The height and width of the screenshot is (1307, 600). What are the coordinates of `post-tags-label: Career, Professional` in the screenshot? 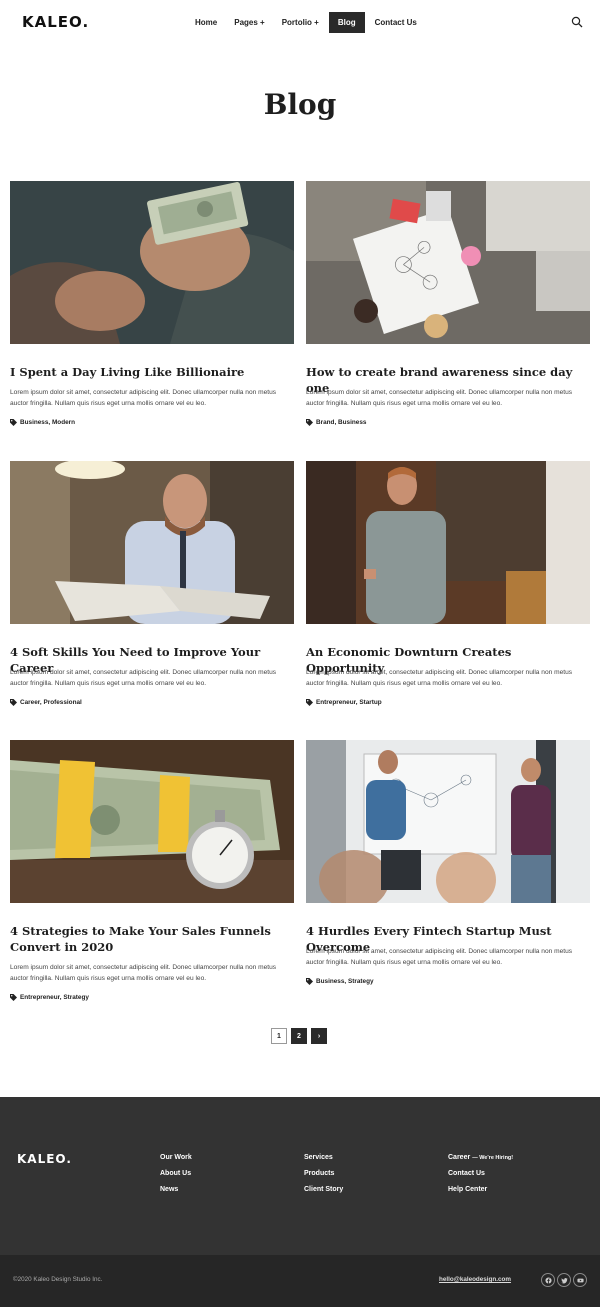 It's located at (51, 702).